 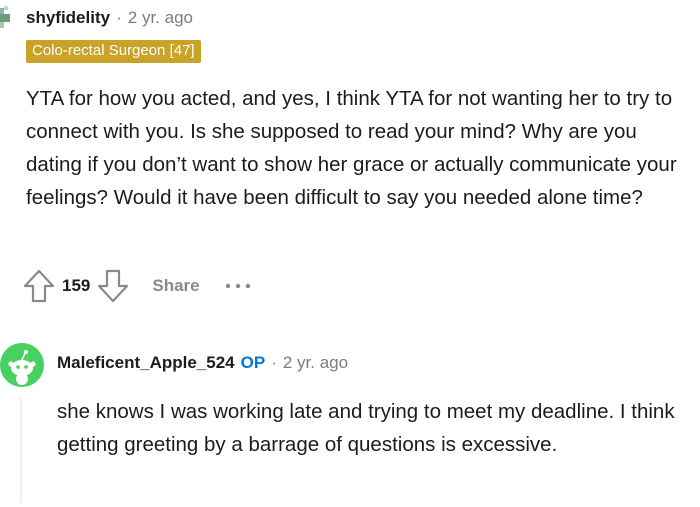 I want to click on downvote-arrow-icon, so click(x=113, y=286).